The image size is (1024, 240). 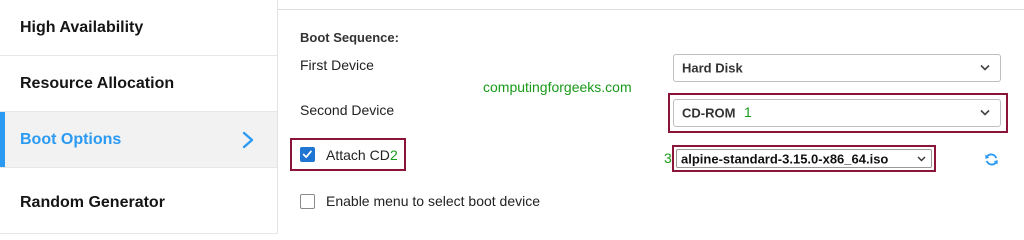 What do you see at coordinates (71, 139) in the screenshot?
I see `sidebar-item-label: Boot Options` at bounding box center [71, 139].